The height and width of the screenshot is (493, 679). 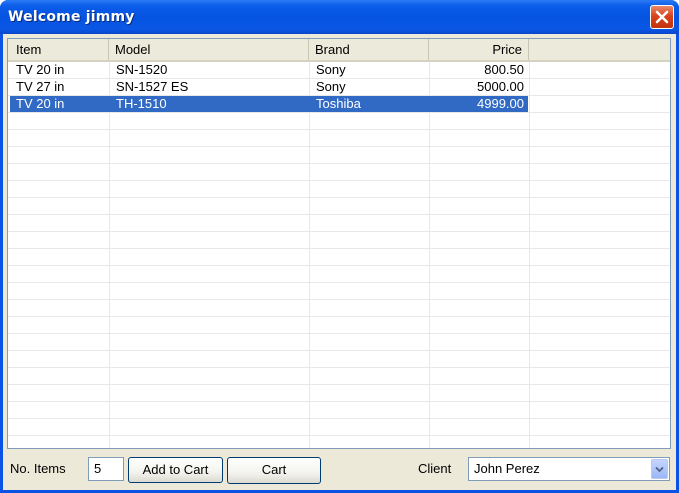 I want to click on cell-item: TV 27 in, so click(x=40, y=86).